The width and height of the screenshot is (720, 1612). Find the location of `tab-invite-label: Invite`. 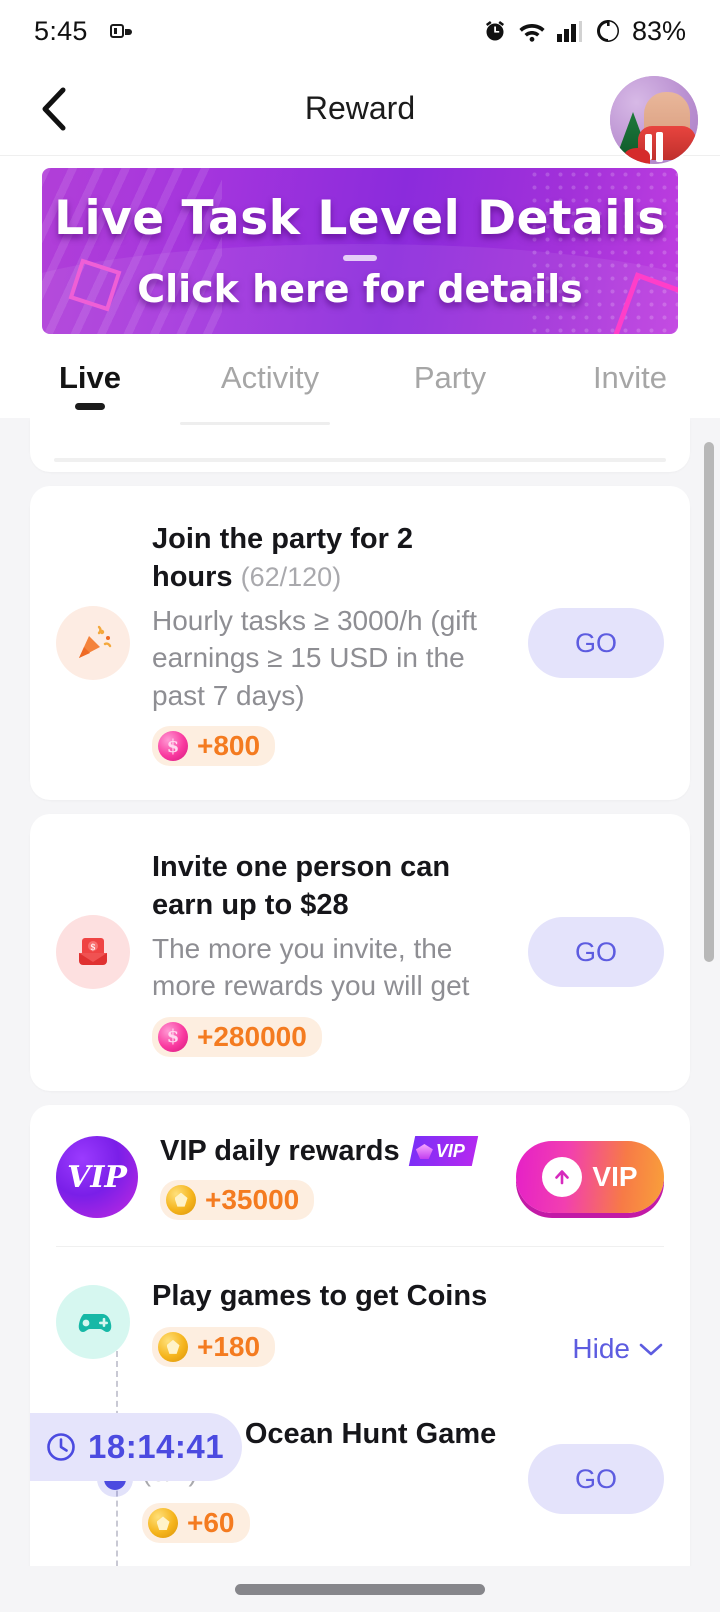

tab-invite-label: Invite is located at coordinates (630, 377).